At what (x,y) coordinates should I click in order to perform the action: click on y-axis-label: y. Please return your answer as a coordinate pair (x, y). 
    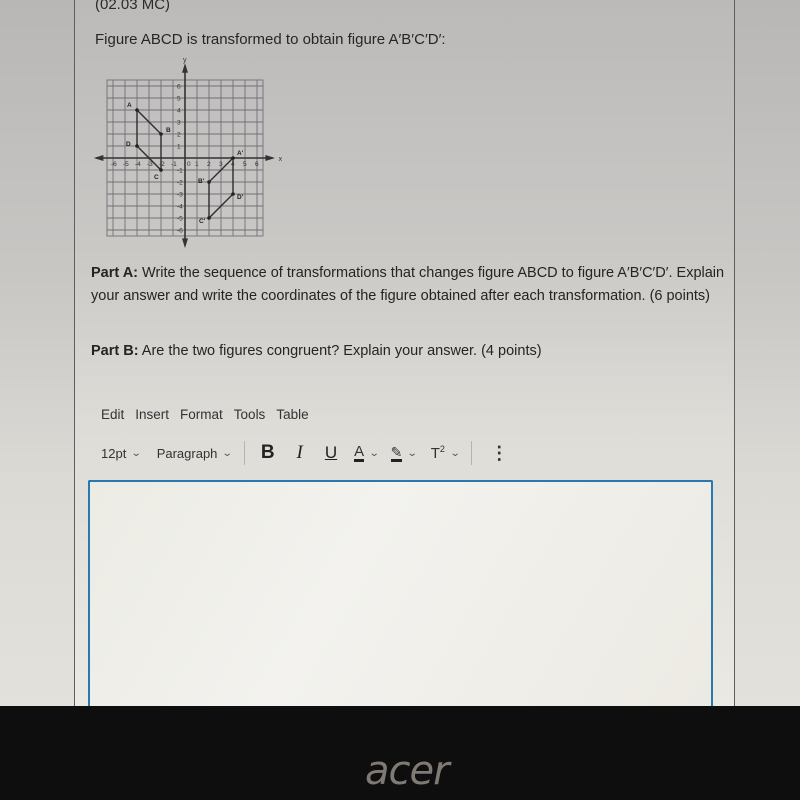
    Looking at the image, I should click on (185, 61).